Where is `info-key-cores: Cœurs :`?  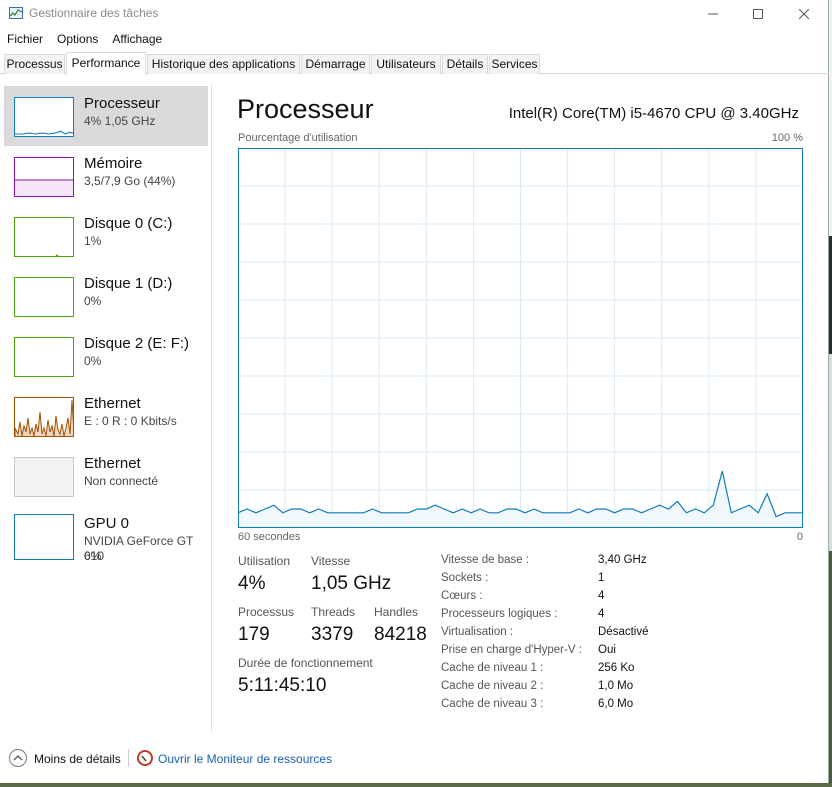
info-key-cores: Cœurs : is located at coordinates (462, 596).